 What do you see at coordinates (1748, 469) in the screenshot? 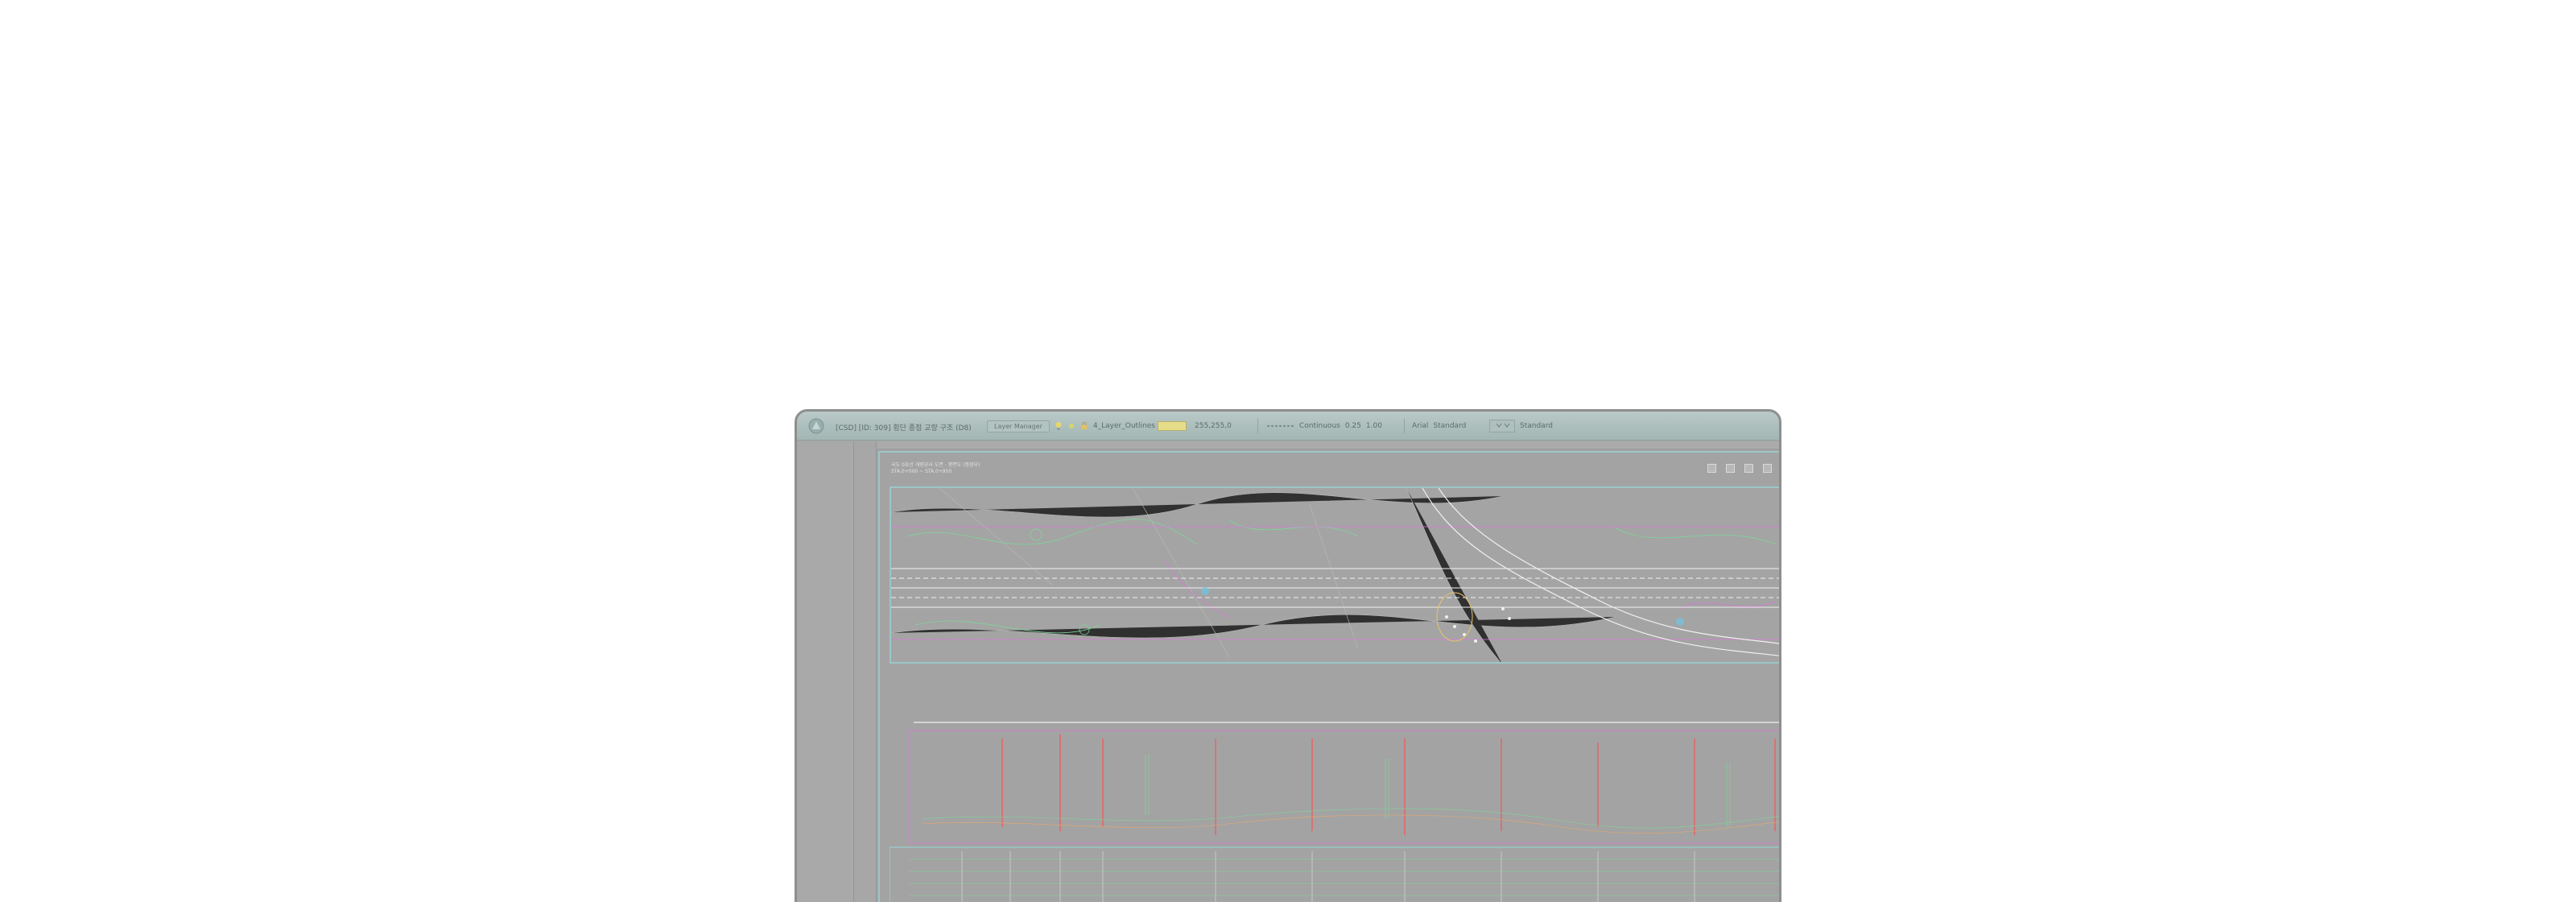
I see `plot-icon` at bounding box center [1748, 469].